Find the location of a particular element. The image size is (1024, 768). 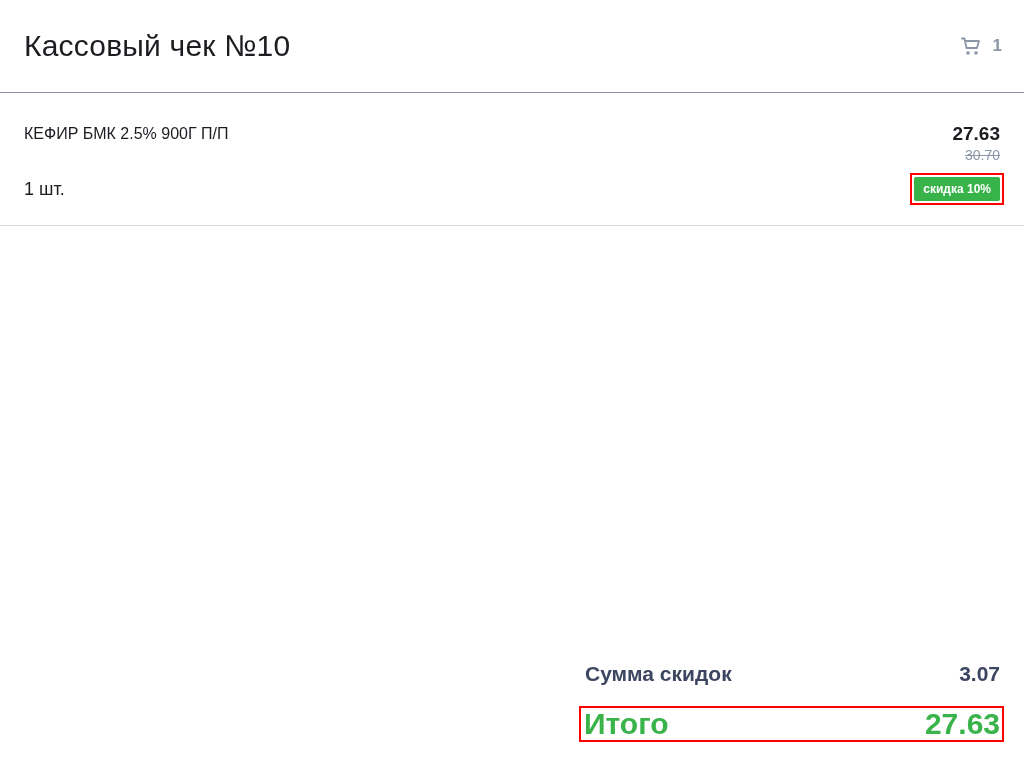

item-old-price: 30.70 is located at coordinates (982, 155).